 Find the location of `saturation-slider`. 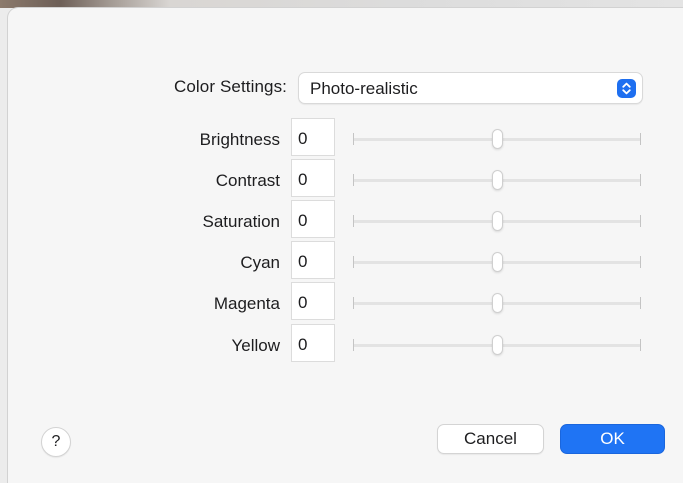

saturation-slider is located at coordinates (497, 221).